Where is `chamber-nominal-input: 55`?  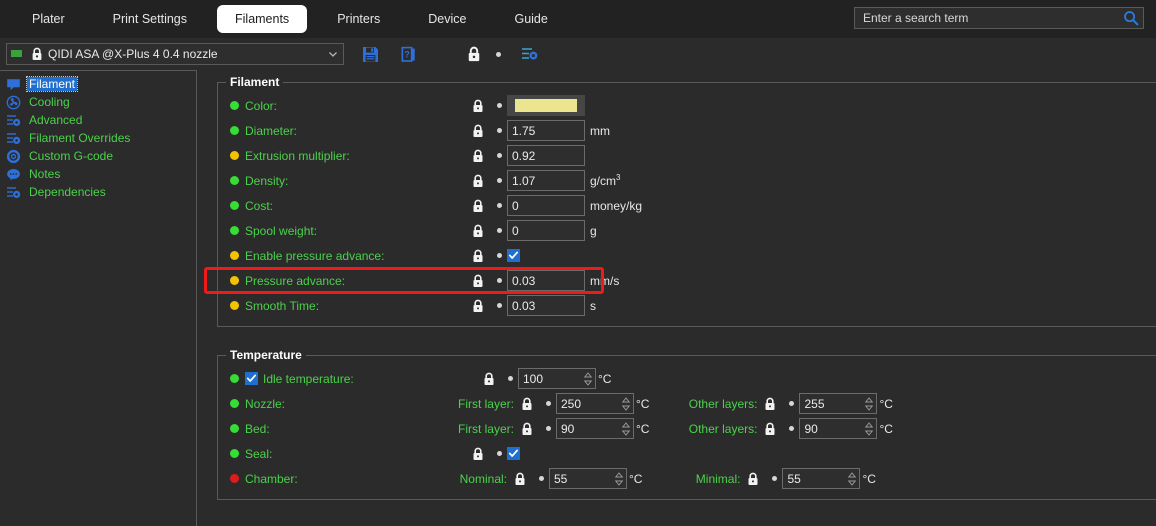
chamber-nominal-input: 55 is located at coordinates (583, 479).